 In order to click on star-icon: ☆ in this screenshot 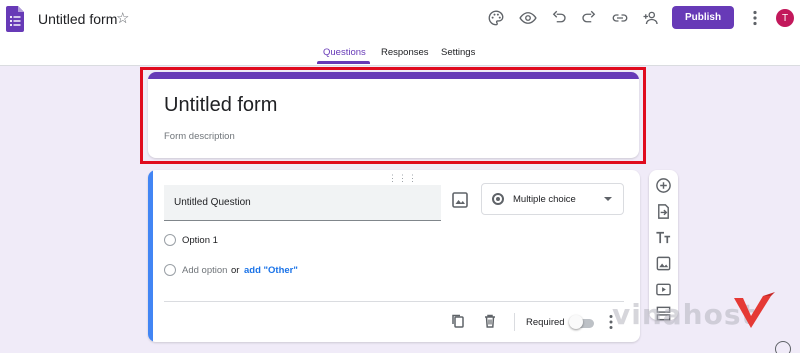, I will do `click(122, 18)`.